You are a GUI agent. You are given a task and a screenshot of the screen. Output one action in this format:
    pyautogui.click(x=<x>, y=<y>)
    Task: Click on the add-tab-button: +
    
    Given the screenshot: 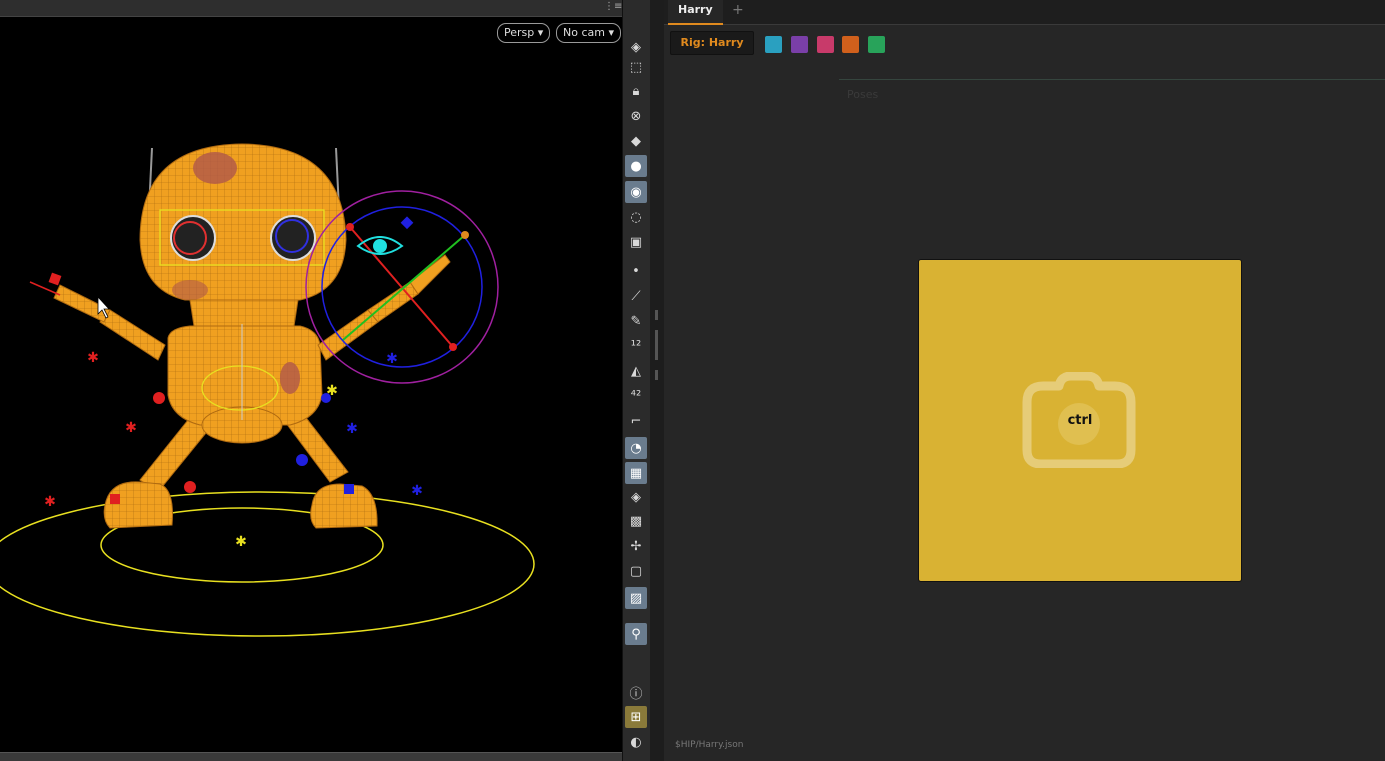 What is the action you would take?
    pyautogui.click(x=738, y=10)
    